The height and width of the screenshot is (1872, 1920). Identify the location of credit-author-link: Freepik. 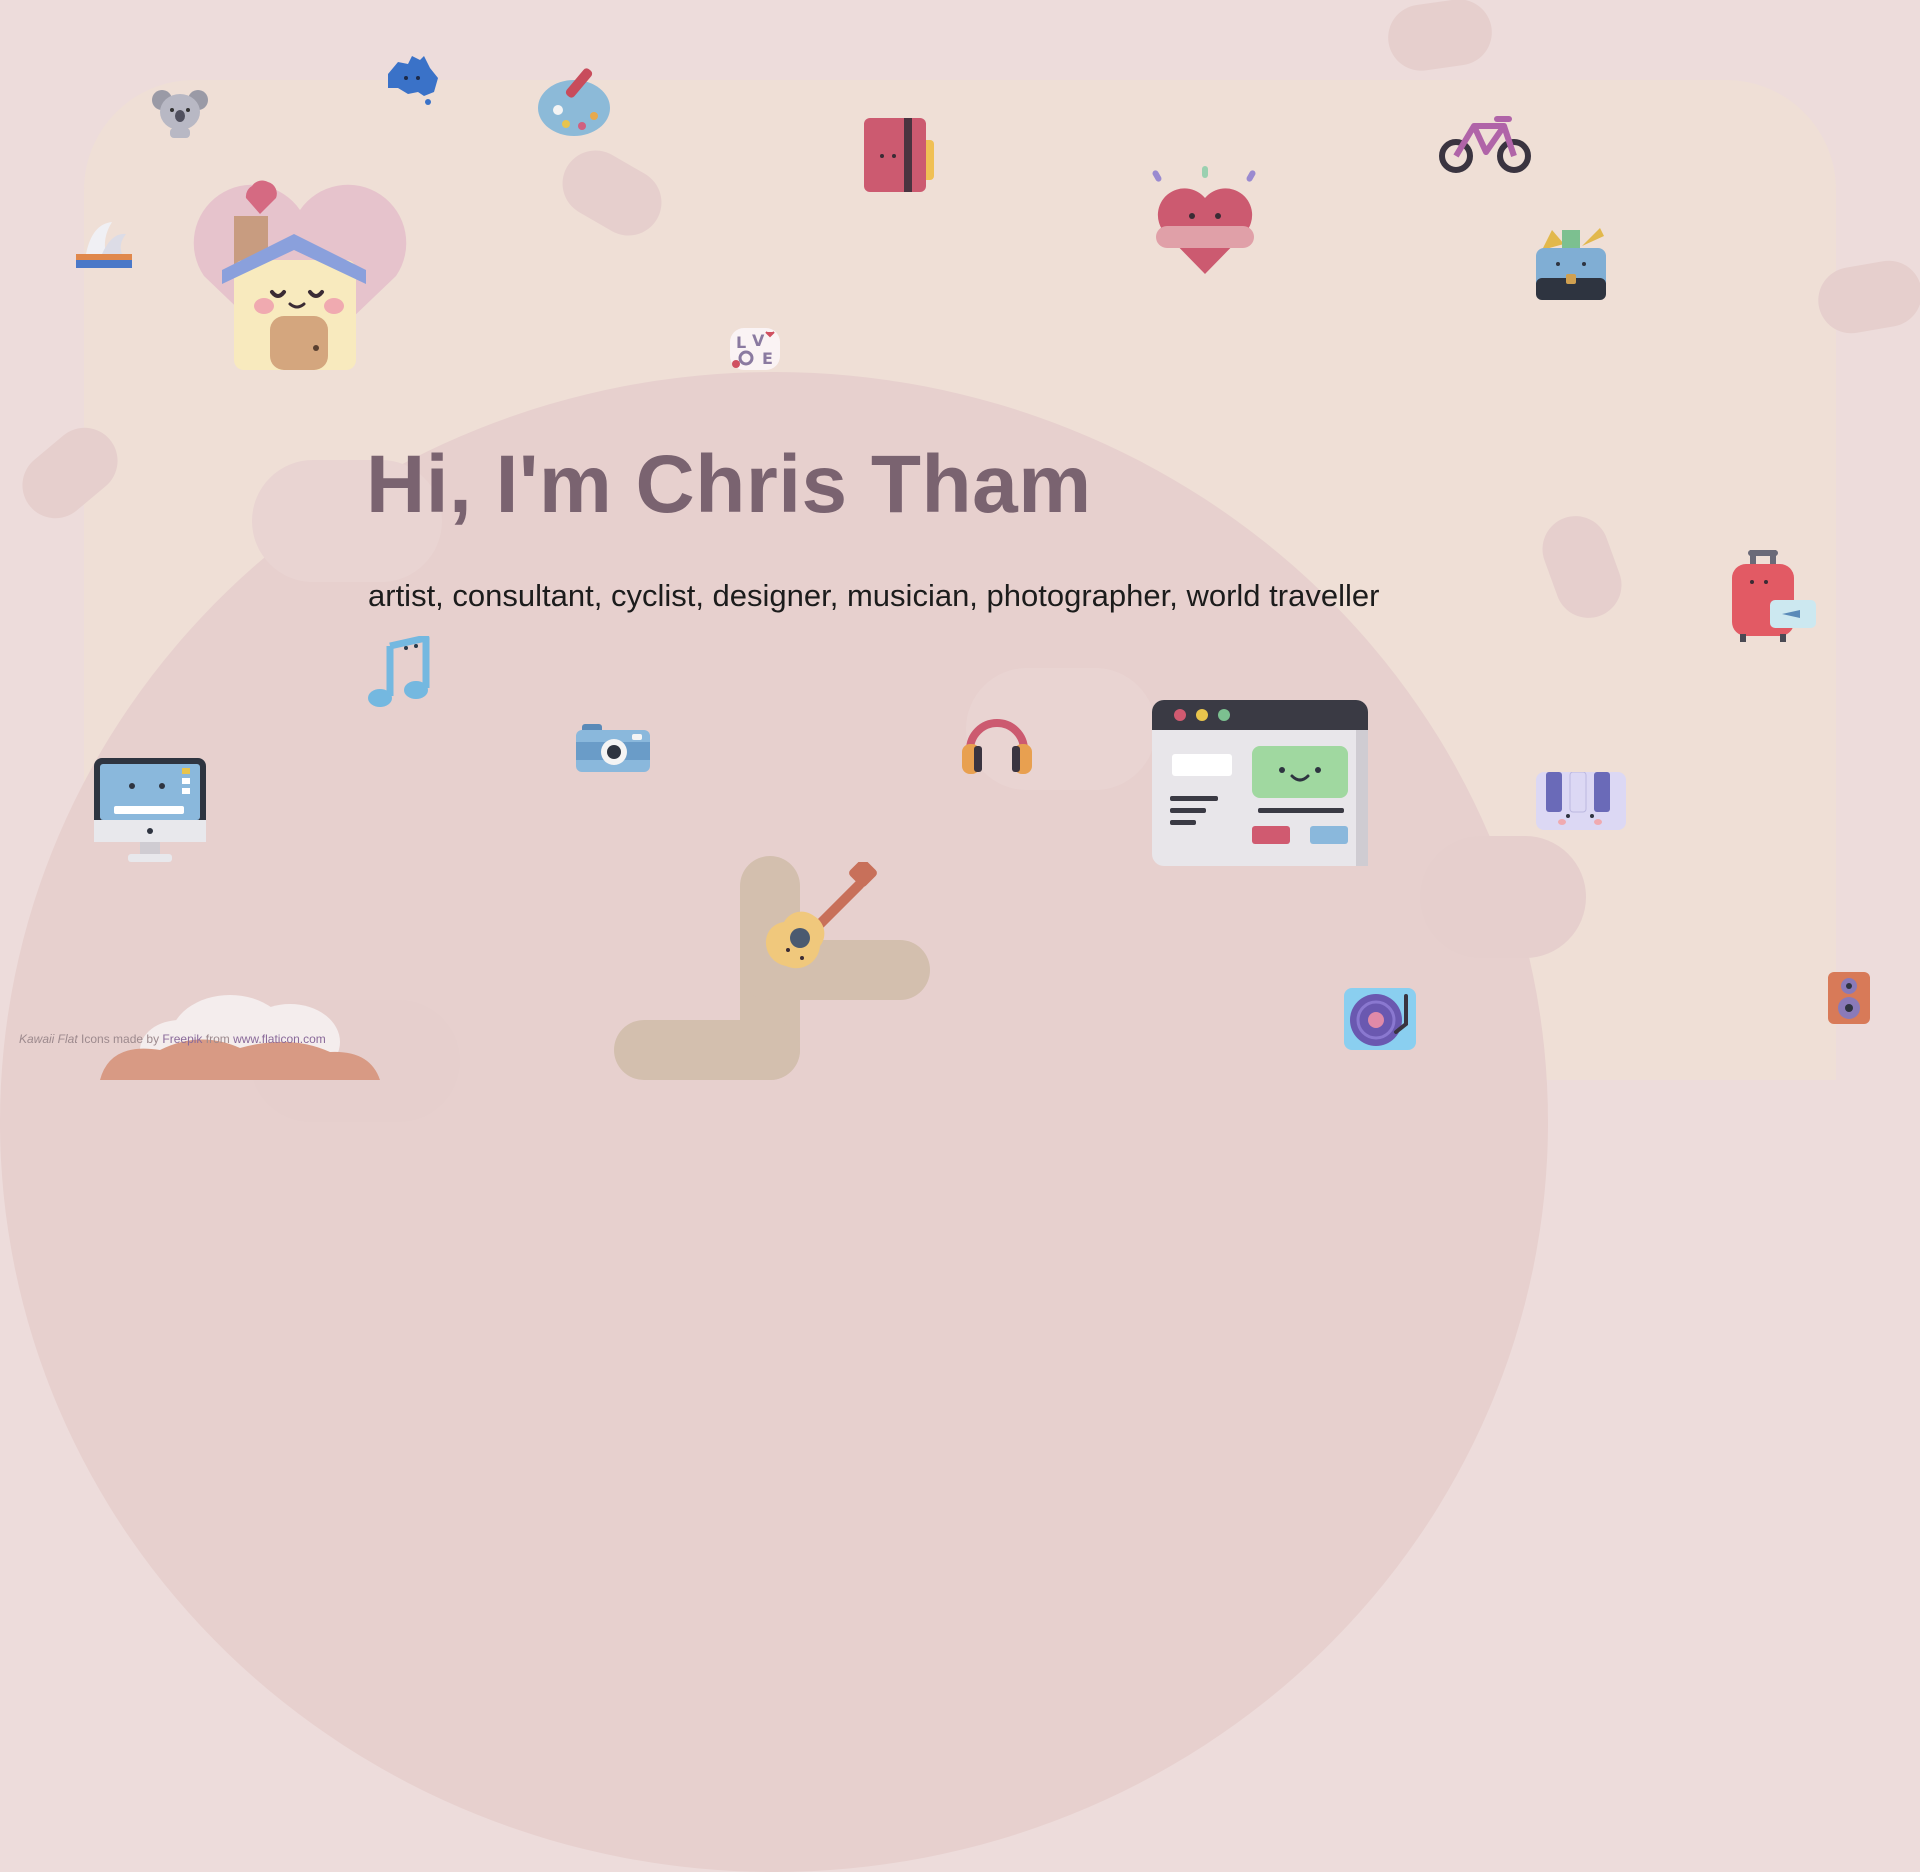
(182, 1039).